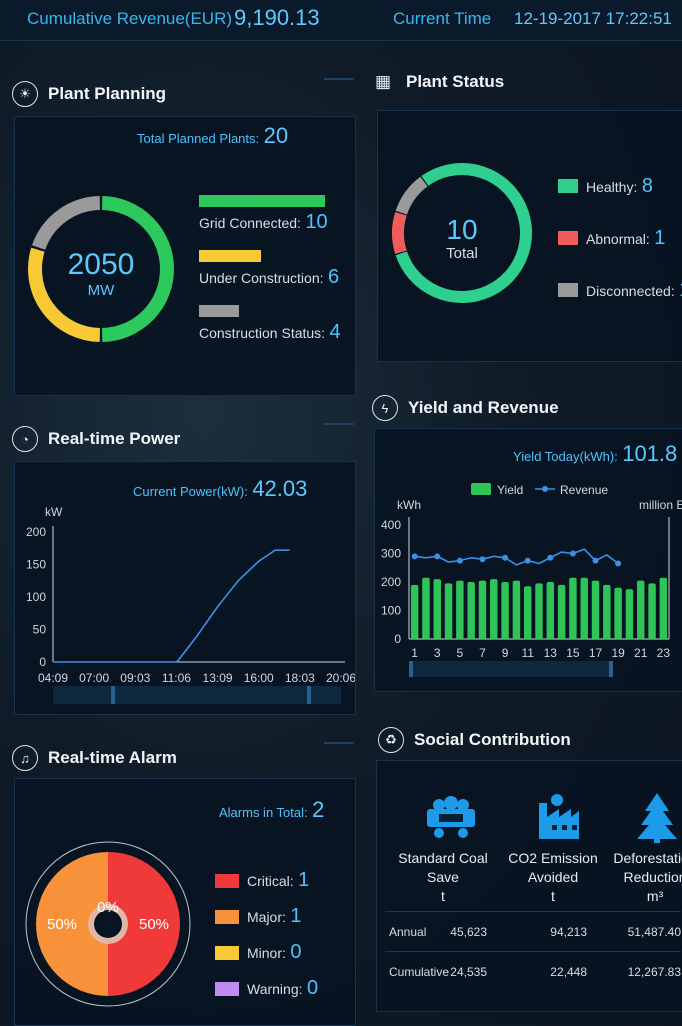  What do you see at coordinates (559, 816) in the screenshot?
I see `factory-icon` at bounding box center [559, 816].